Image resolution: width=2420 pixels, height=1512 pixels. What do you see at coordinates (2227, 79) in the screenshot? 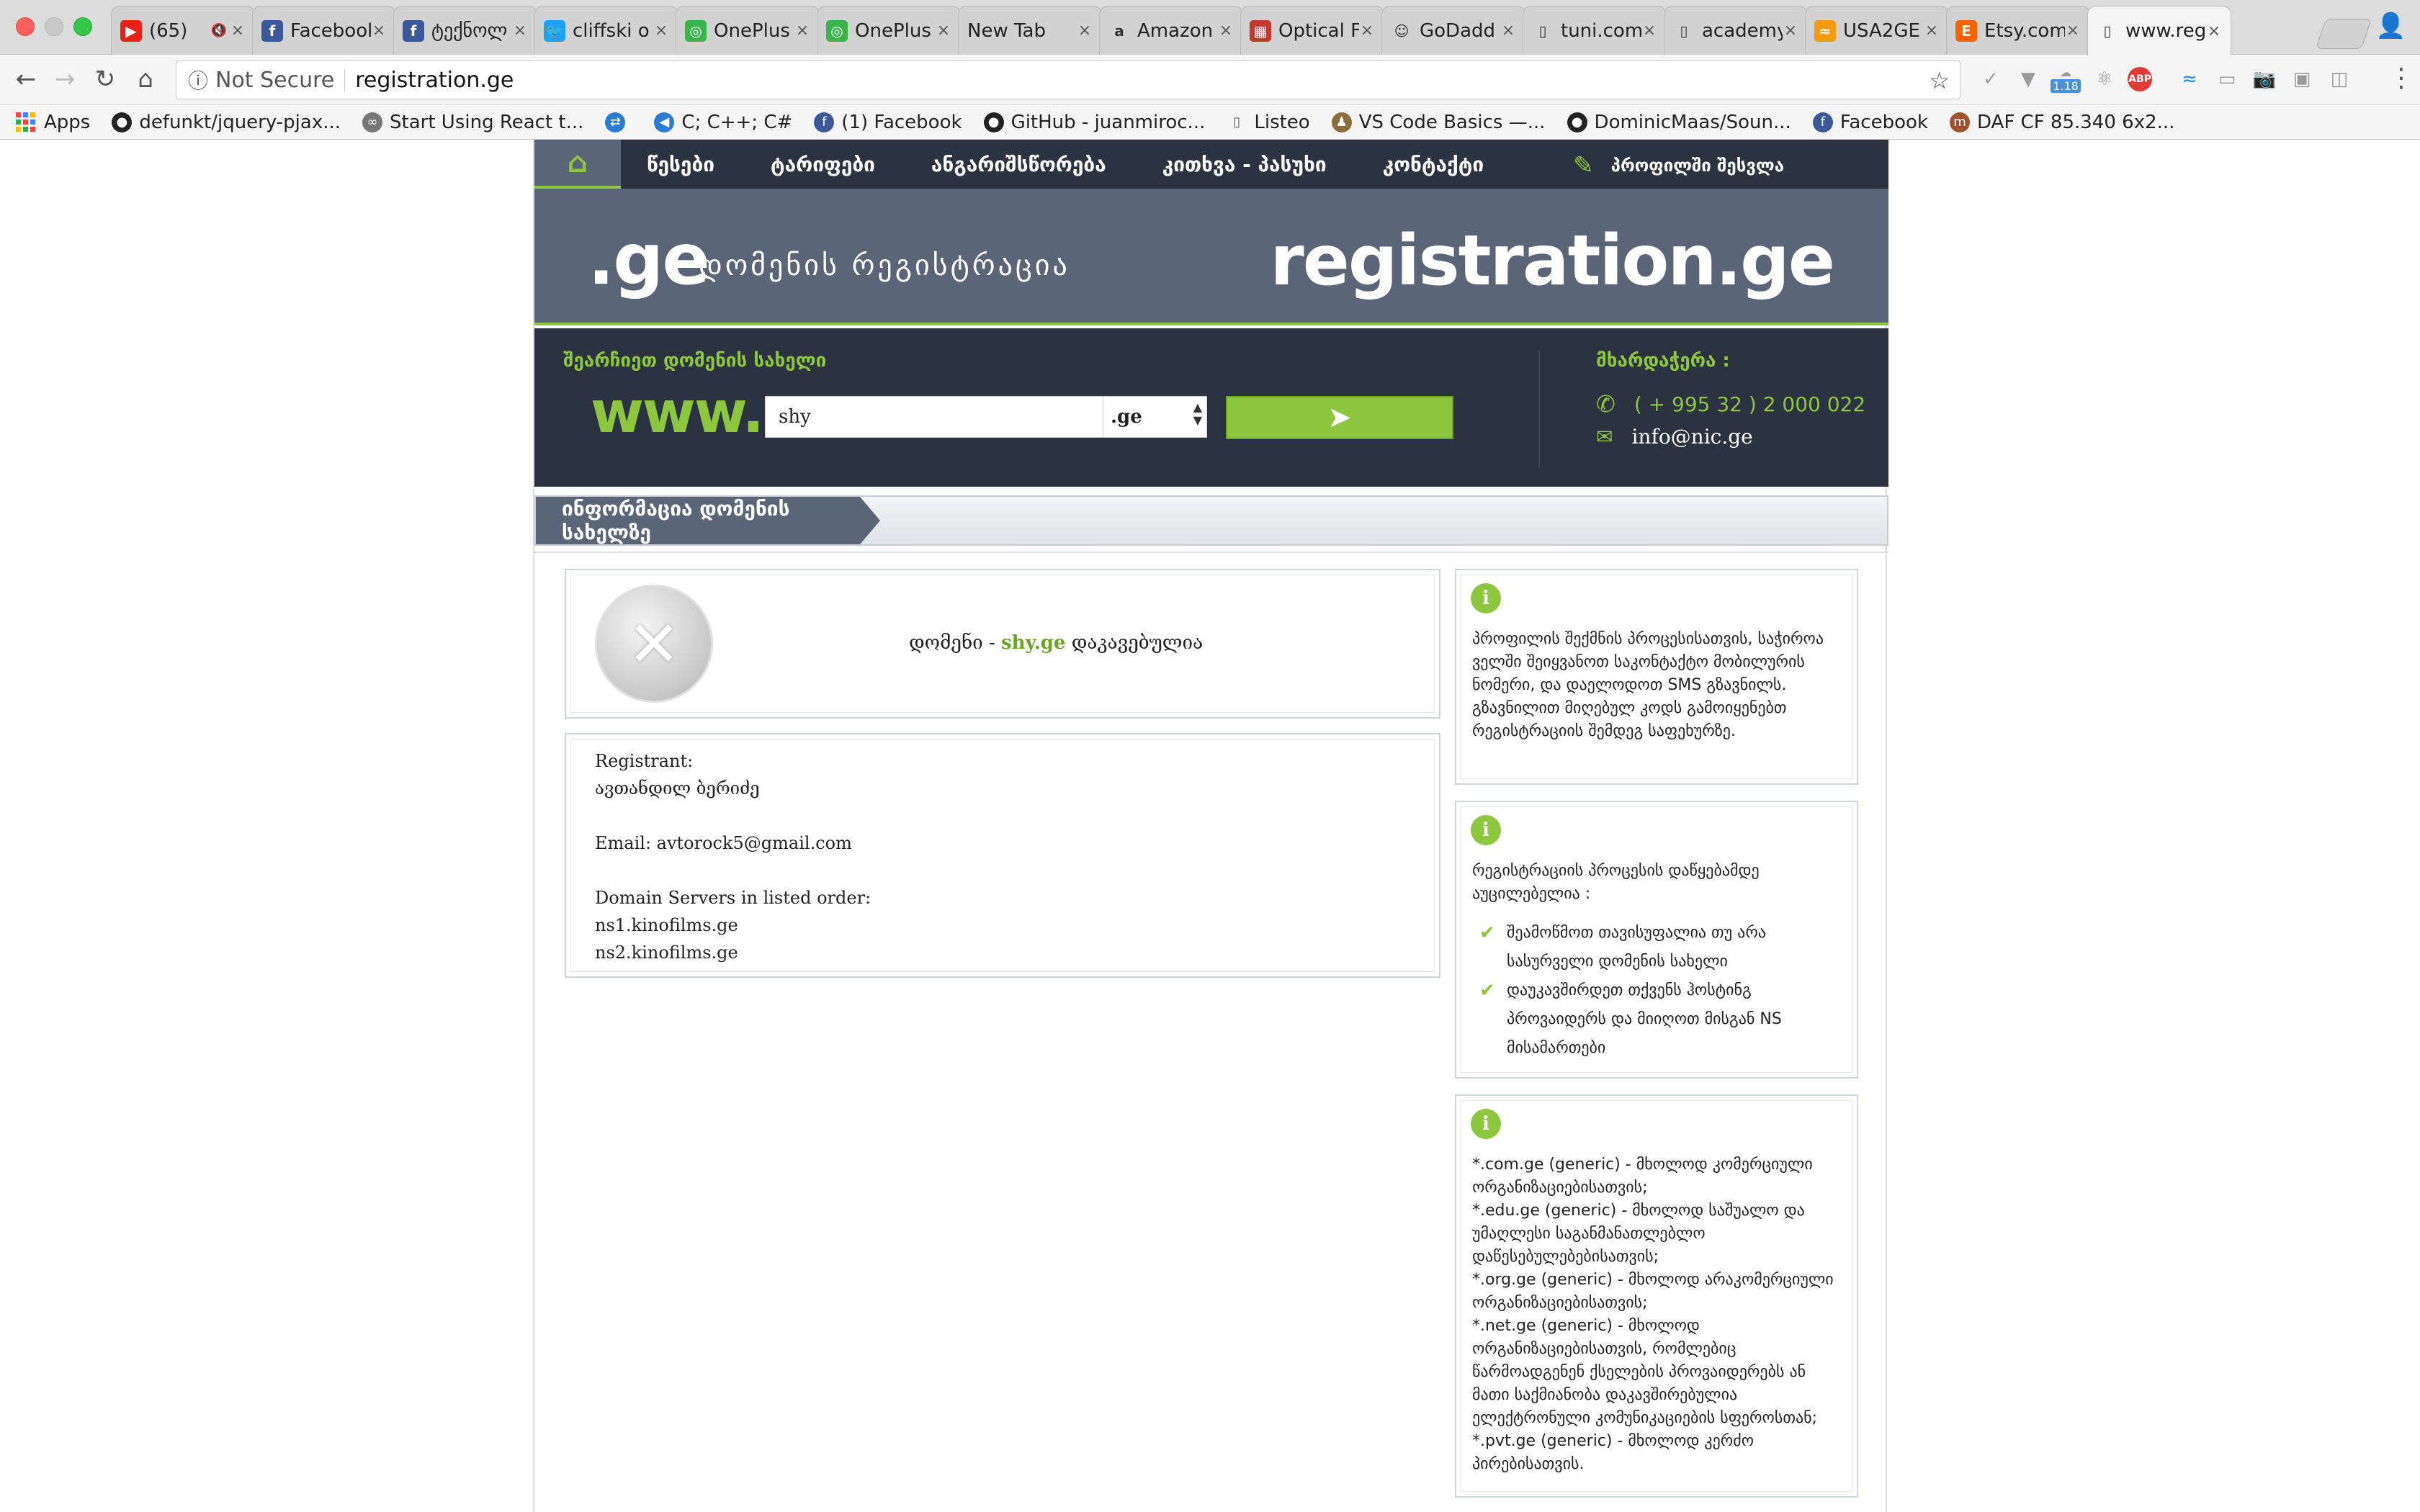
I see `message-extension-icon: ▭` at bounding box center [2227, 79].